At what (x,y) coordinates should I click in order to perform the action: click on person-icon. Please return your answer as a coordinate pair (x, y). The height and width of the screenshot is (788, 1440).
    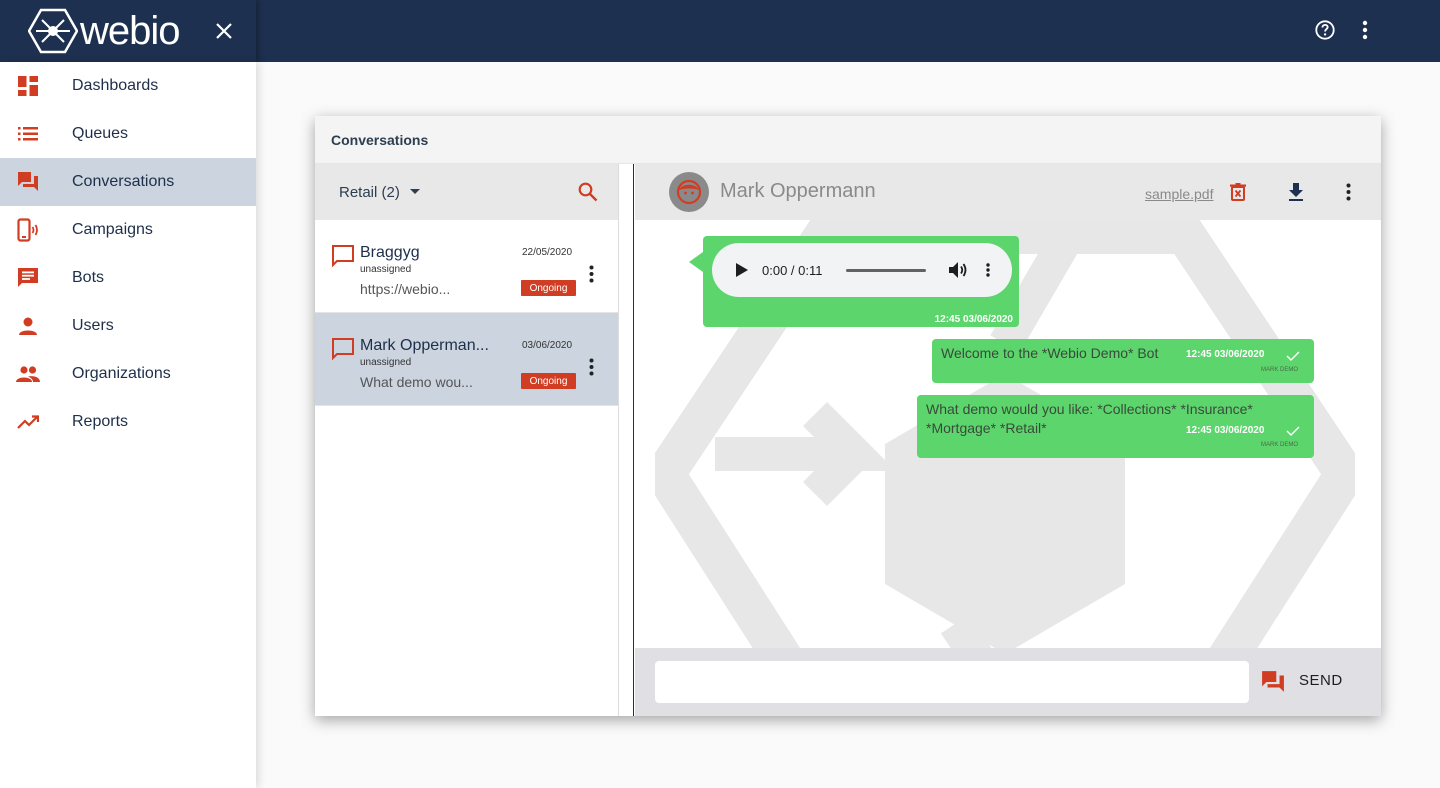
    Looking at the image, I should click on (28, 326).